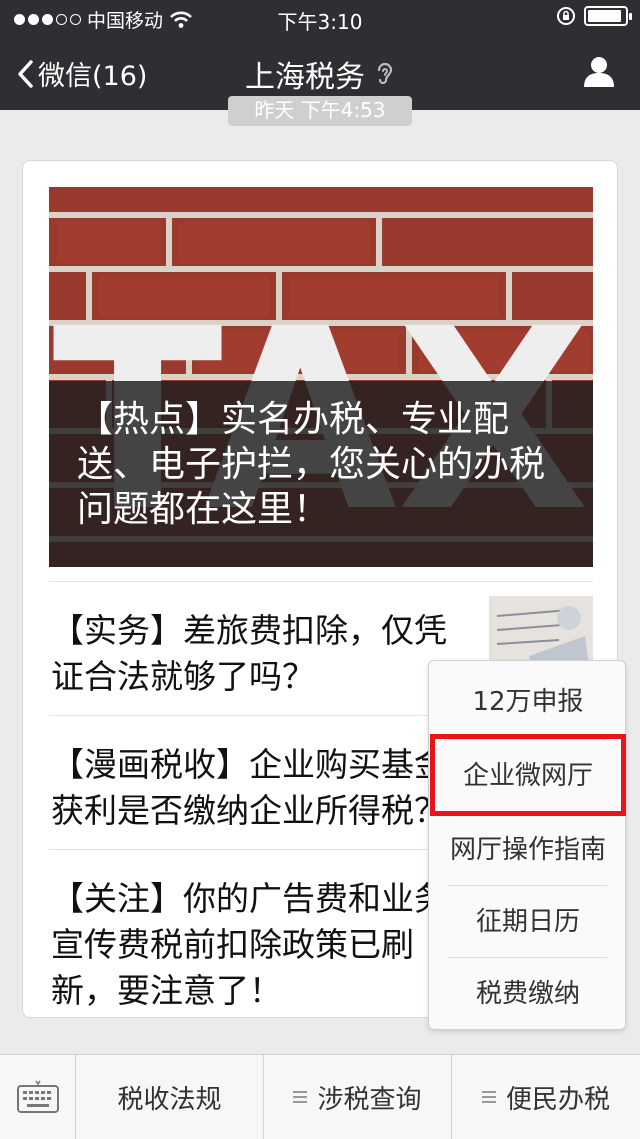 This screenshot has width=640, height=1139. What do you see at coordinates (249, 944) in the screenshot?
I see `article-title: 【关注】你的广告费和业务宣传费税前扣除政策已刷新，要注意了！` at bounding box center [249, 944].